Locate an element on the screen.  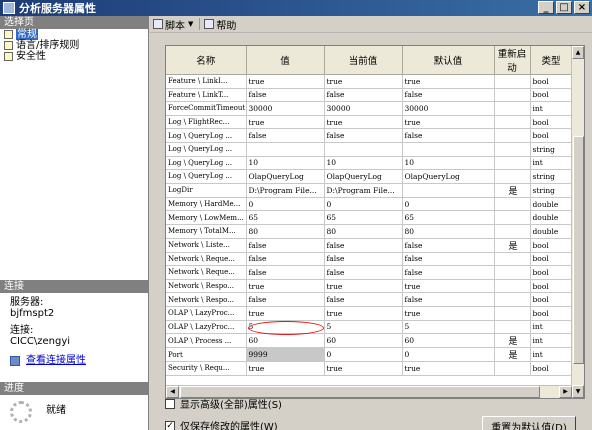
column-header: 当前值 is located at coordinates (363, 60).